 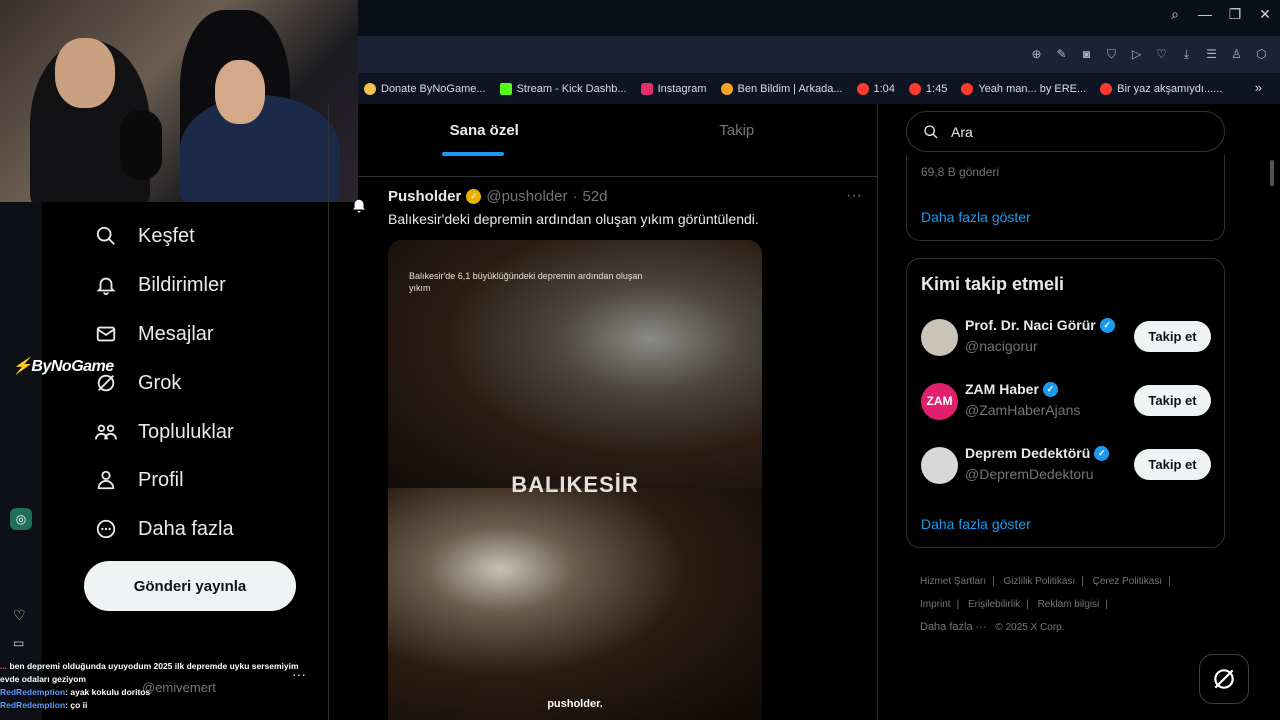 What do you see at coordinates (526, 196) in the screenshot?
I see `tweet-handle: @pusholder` at bounding box center [526, 196].